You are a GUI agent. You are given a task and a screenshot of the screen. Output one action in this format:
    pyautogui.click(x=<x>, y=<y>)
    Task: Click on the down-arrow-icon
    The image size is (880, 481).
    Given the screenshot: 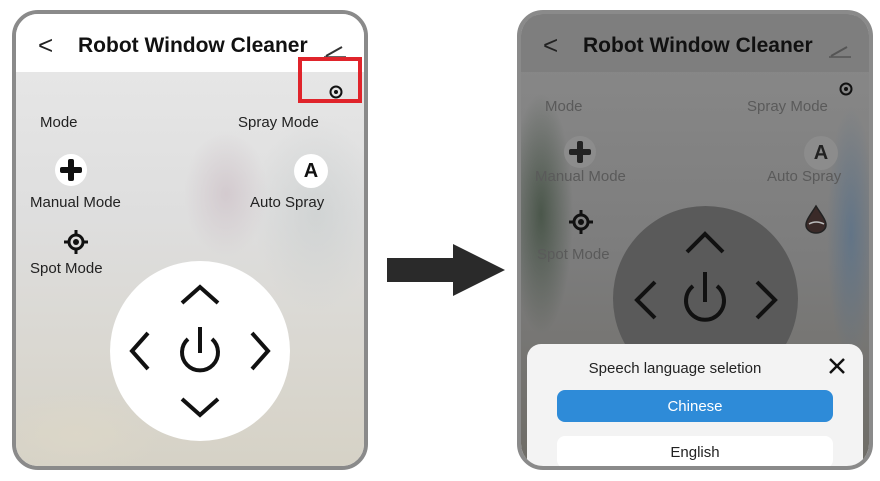 What is the action you would take?
    pyautogui.click(x=200, y=407)
    